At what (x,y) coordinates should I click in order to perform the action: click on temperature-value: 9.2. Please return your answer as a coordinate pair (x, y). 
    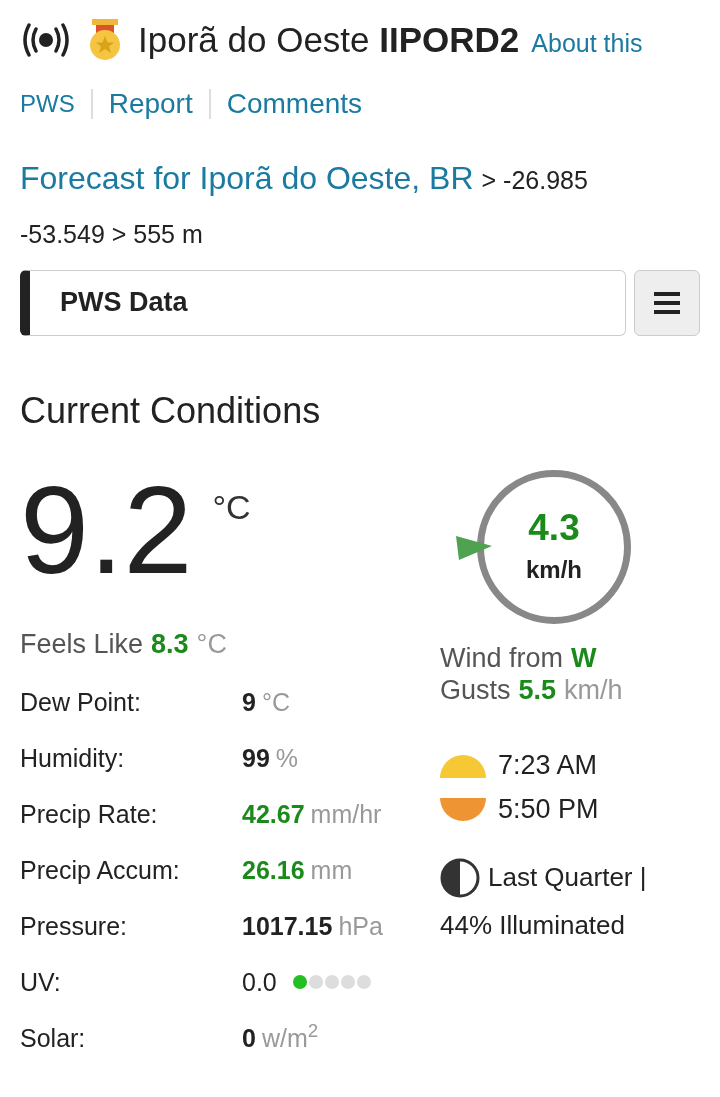
    Looking at the image, I should click on (106, 529).